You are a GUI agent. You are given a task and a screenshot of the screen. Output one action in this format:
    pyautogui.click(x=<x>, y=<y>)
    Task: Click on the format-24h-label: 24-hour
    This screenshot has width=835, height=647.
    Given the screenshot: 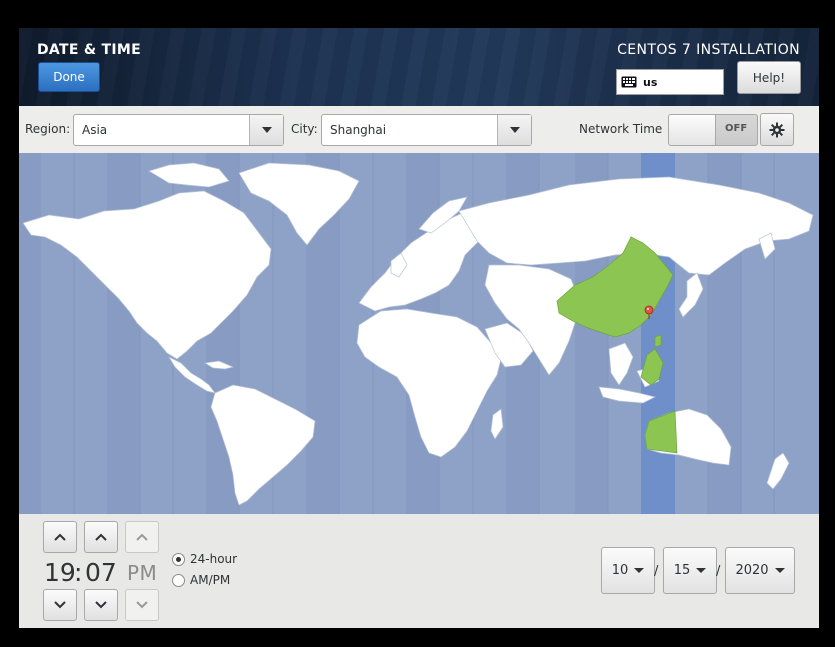 What is the action you would take?
    pyautogui.click(x=214, y=559)
    